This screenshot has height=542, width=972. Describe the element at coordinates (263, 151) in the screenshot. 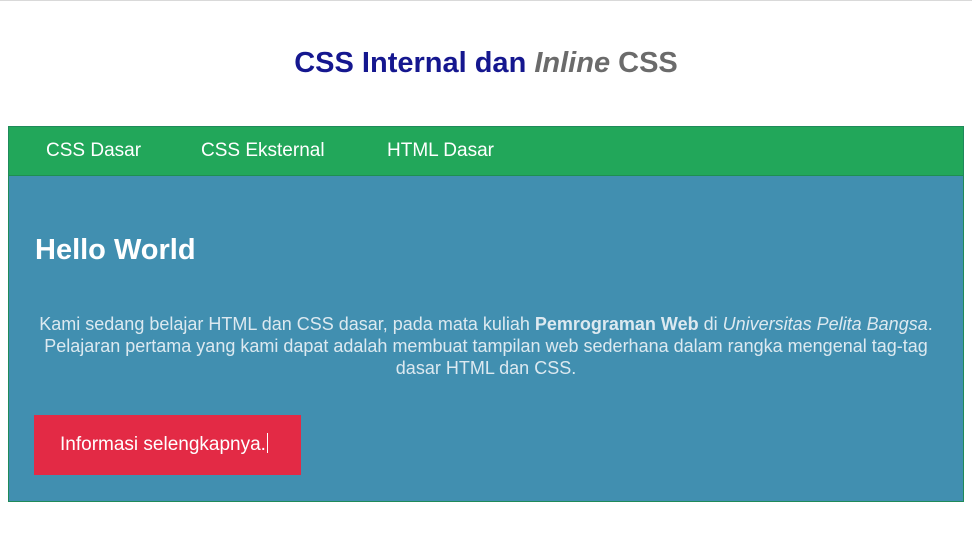

I see `nav-link-css-eksternal: CSS Eksternal` at that location.